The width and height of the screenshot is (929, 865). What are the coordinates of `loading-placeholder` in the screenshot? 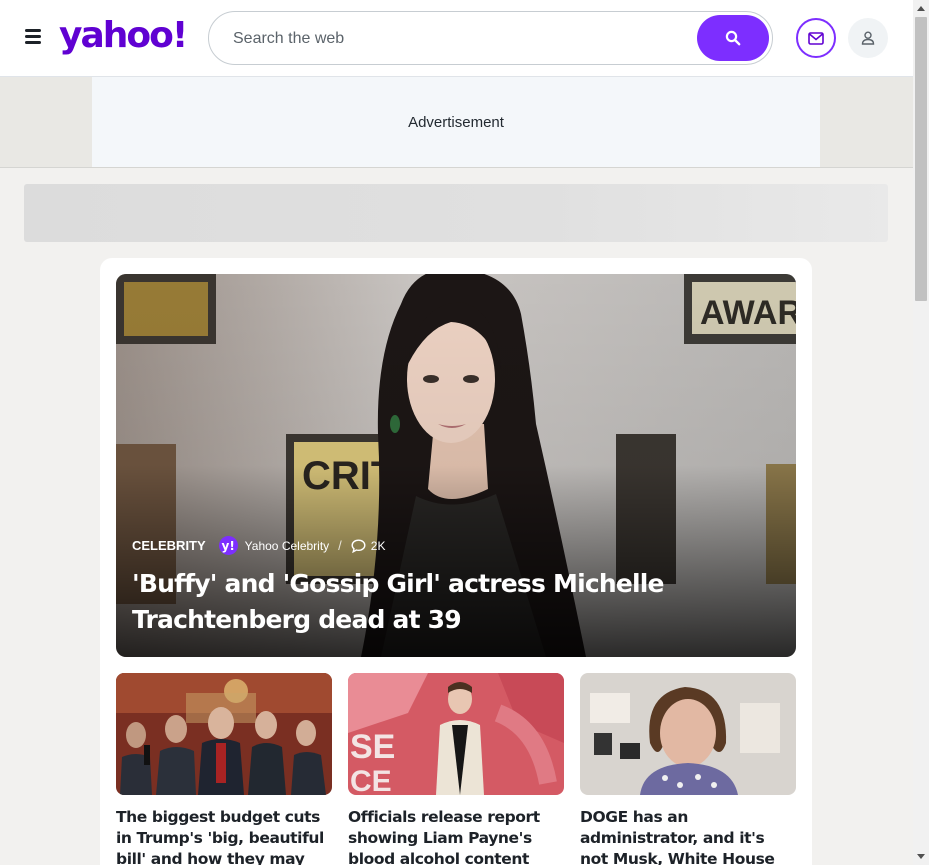 It's located at (456, 213).